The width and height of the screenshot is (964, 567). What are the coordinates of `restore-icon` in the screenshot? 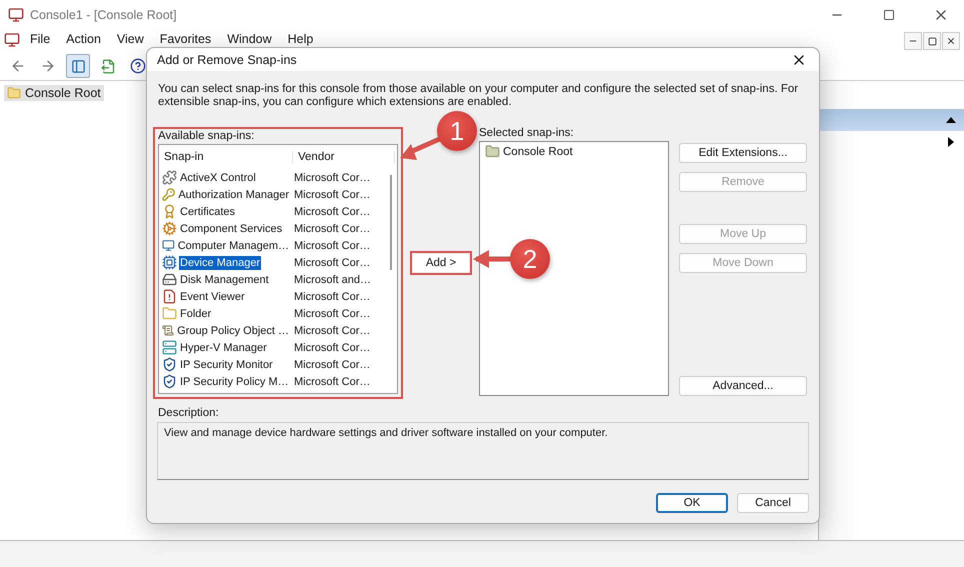 It's located at (932, 41).